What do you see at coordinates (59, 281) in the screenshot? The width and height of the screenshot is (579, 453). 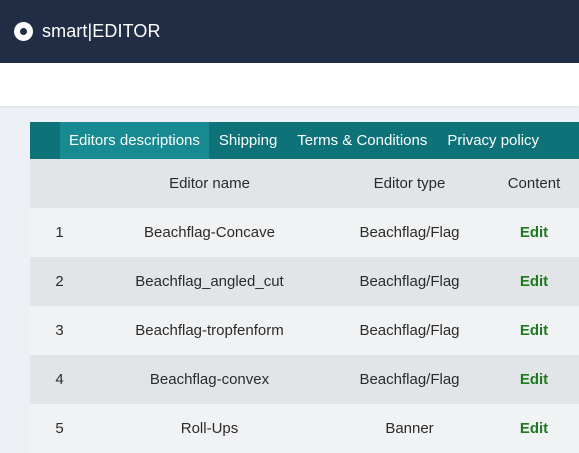 I see `row-index: 2` at bounding box center [59, 281].